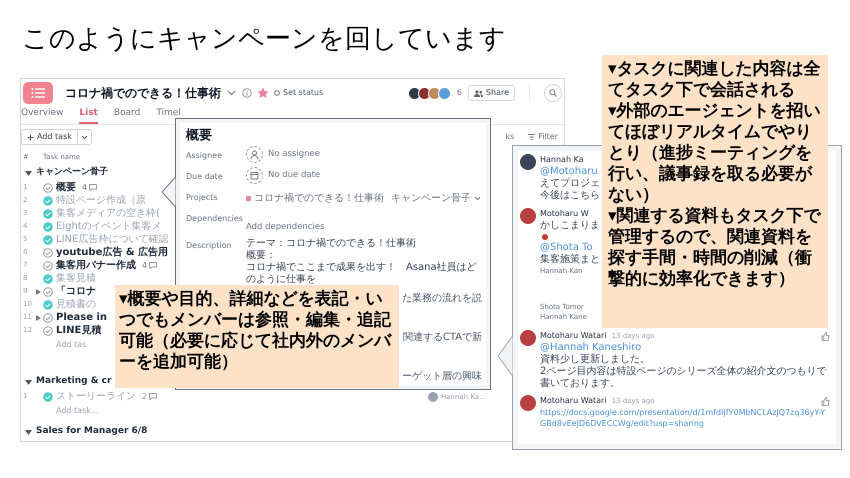 The width and height of the screenshot is (850, 478). I want to click on task-name: LINE広告枠について確認, so click(112, 239).